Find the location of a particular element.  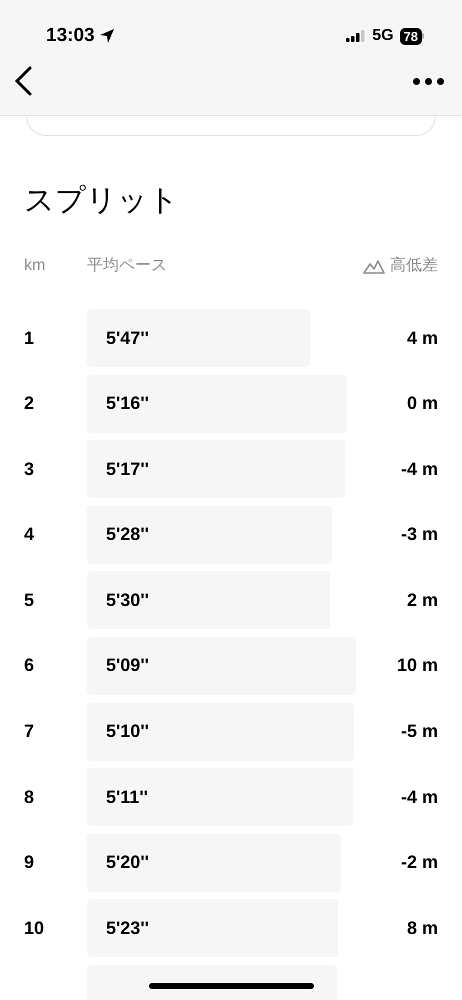

km-label: 4 is located at coordinates (30, 534).